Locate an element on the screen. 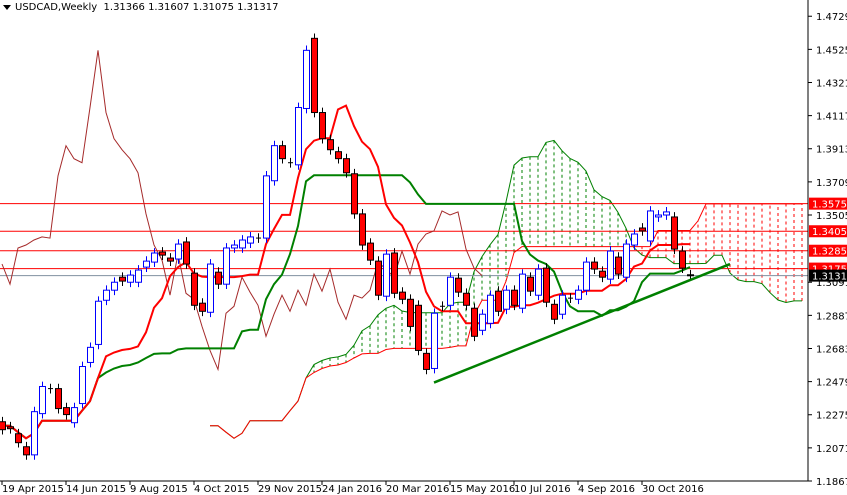  y-tick-label: 1.35050 is located at coordinates (831, 216).